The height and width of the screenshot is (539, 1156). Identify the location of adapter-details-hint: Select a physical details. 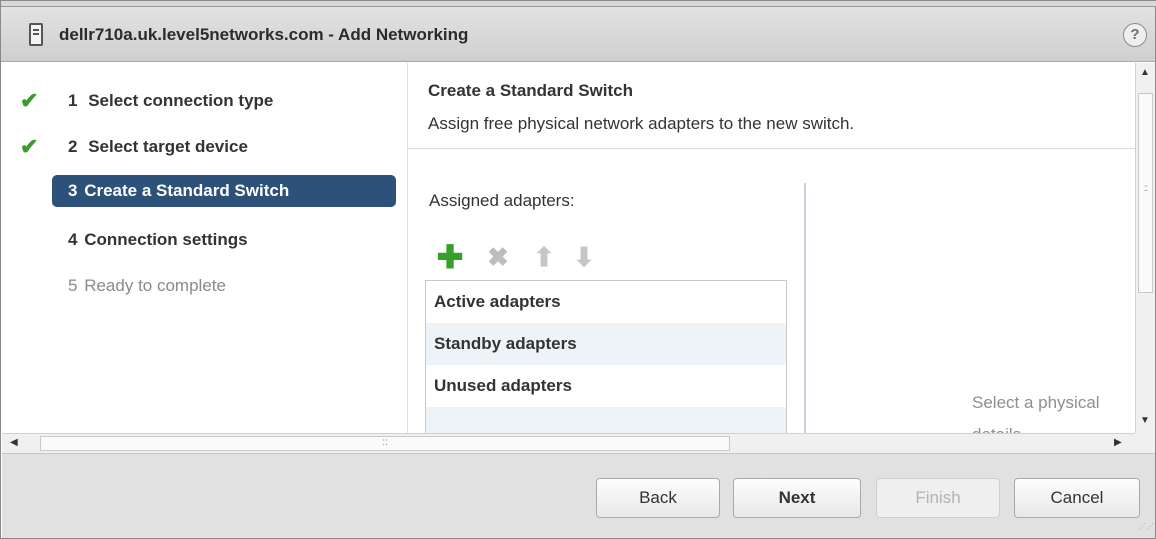
(1036, 410).